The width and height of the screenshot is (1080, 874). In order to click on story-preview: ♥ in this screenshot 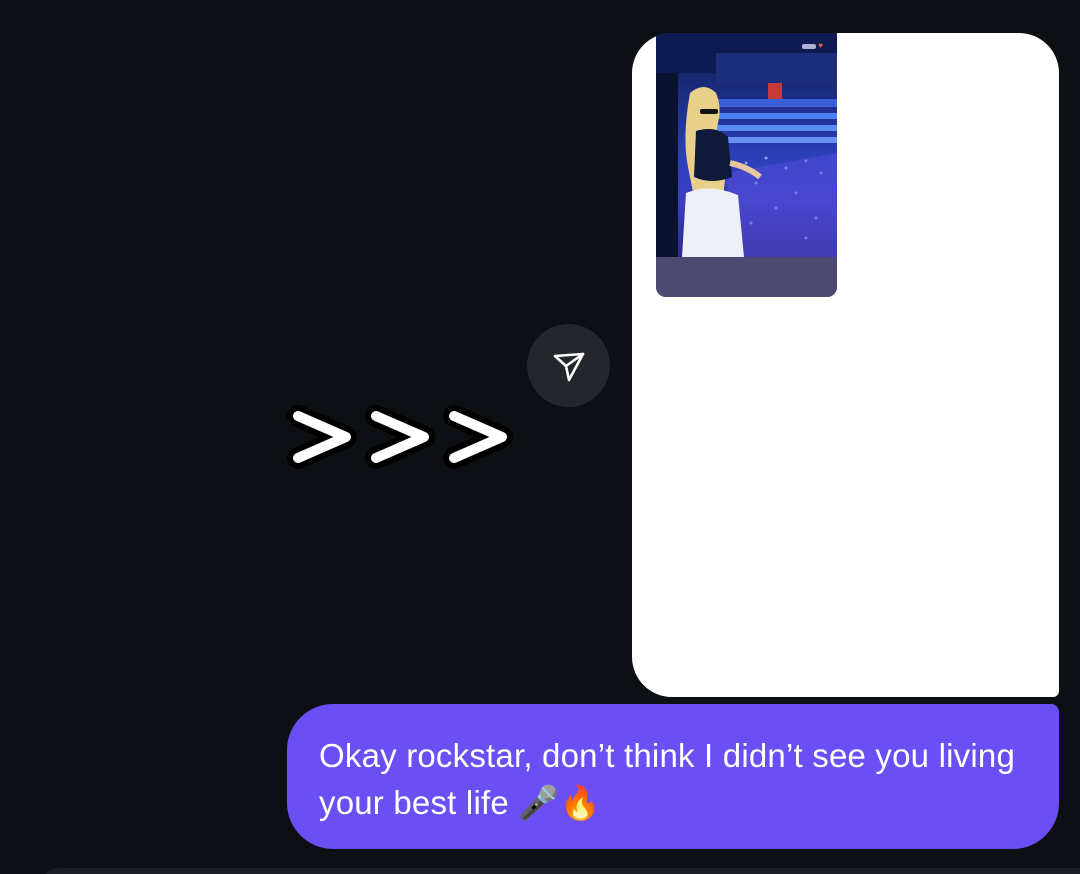, I will do `click(746, 165)`.